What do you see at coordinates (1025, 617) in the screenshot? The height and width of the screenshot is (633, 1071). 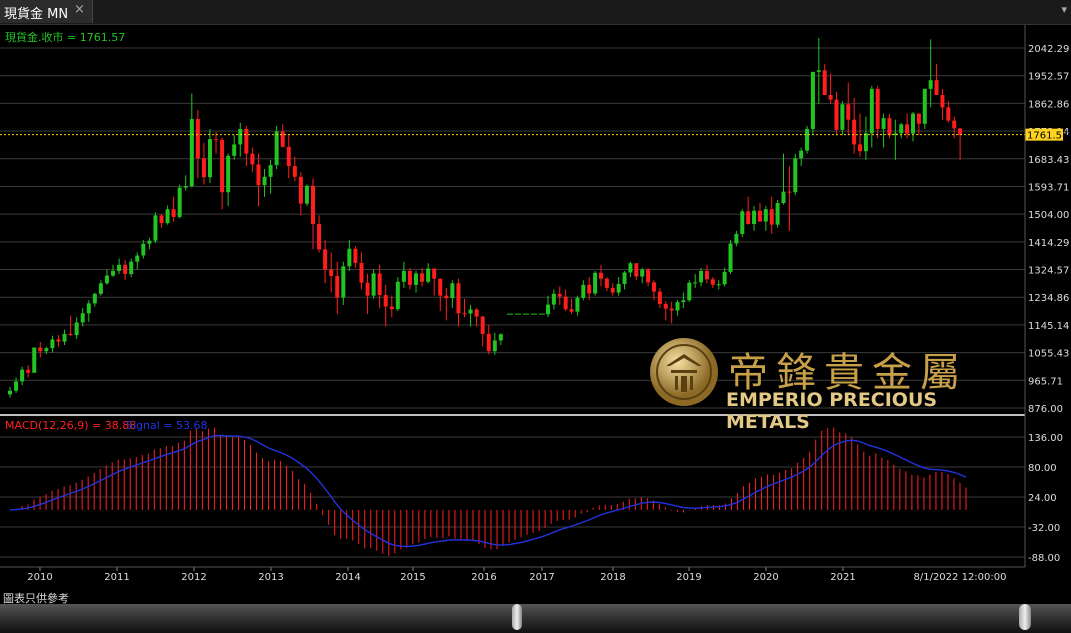 I see `scrollbar-right-handle` at bounding box center [1025, 617].